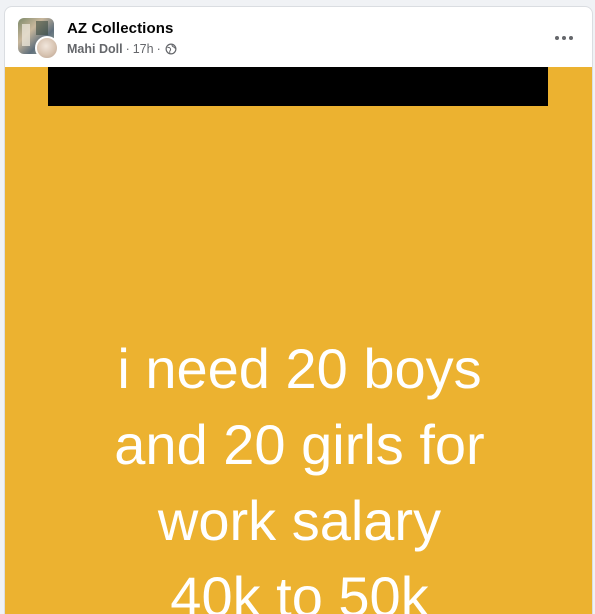 Image resolution: width=595 pixels, height=614 pixels. What do you see at coordinates (299, 444) in the screenshot?
I see `post-text-line: and 20 girls for` at bounding box center [299, 444].